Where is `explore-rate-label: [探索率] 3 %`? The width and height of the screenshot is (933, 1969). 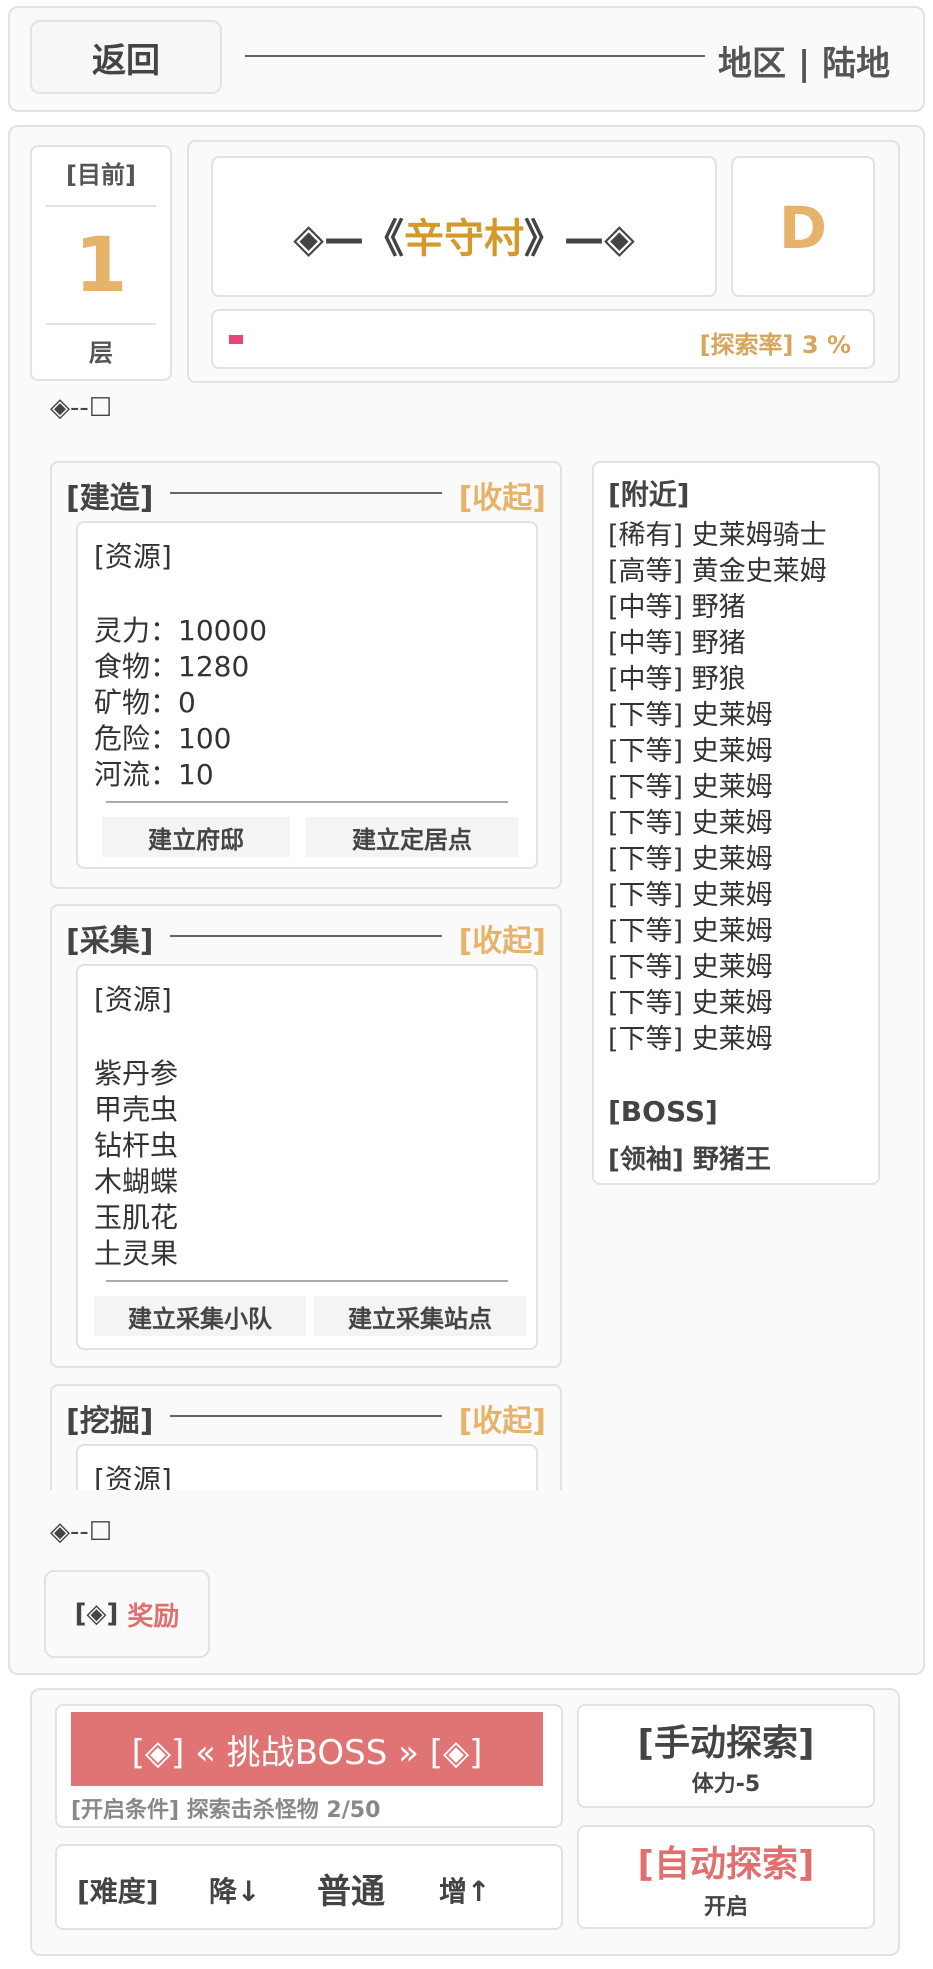 explore-rate-label: [探索率] 3 % is located at coordinates (775, 345).